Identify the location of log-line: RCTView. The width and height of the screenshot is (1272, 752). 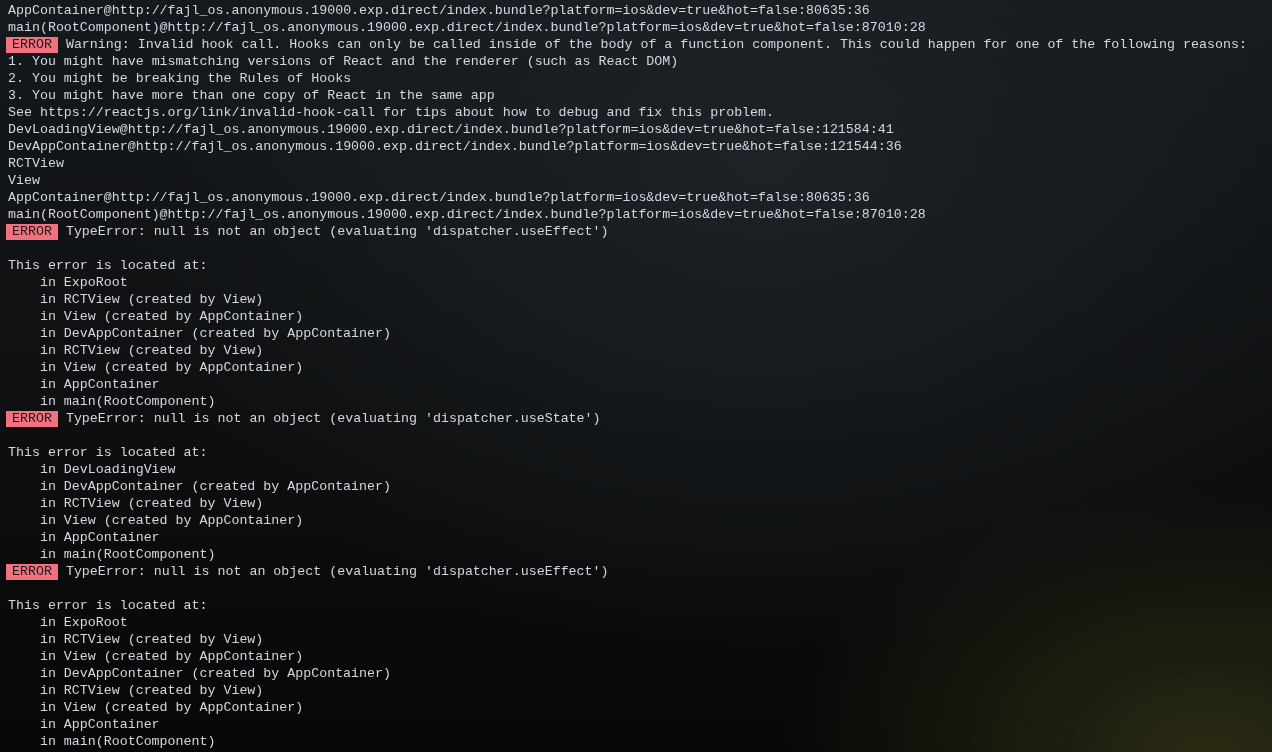
(36, 163).